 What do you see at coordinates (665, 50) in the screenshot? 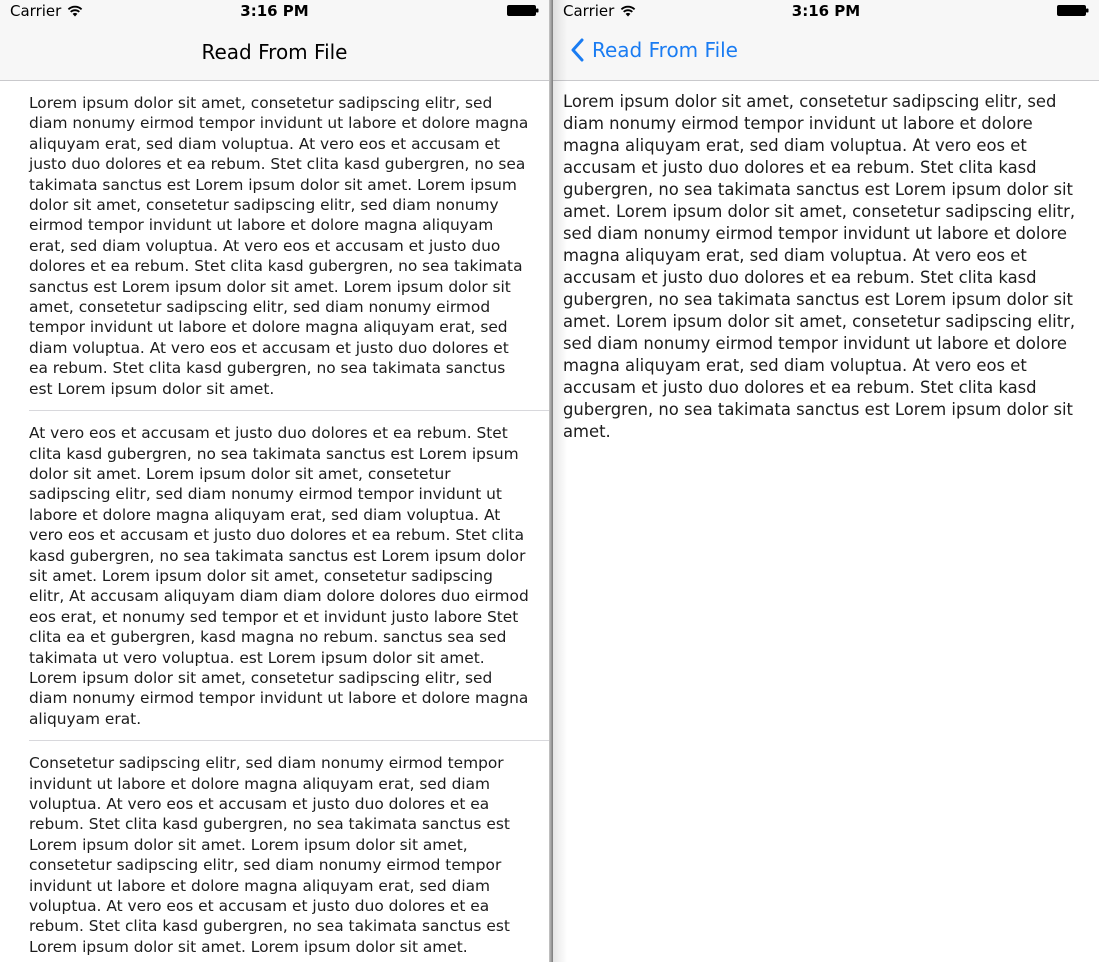
I see `back-button-label: Read From File` at bounding box center [665, 50].